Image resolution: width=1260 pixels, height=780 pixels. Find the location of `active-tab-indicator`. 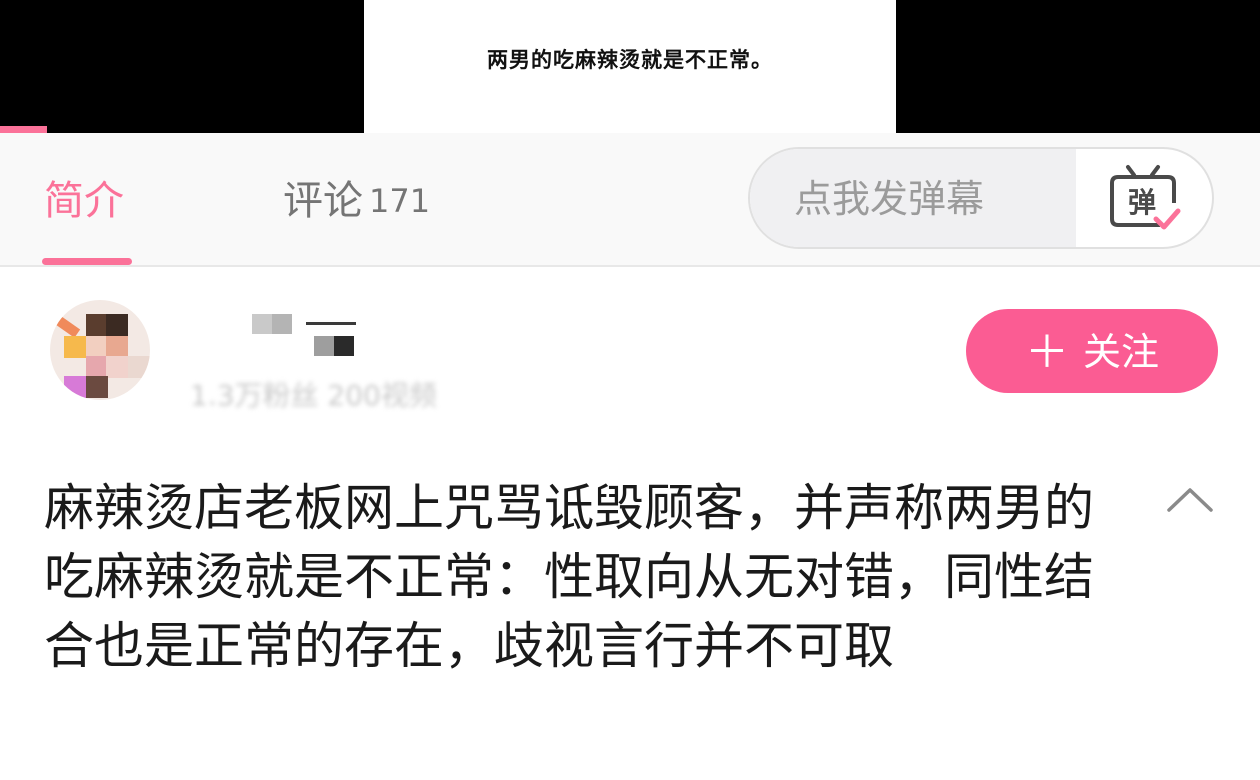

active-tab-indicator is located at coordinates (87, 261).